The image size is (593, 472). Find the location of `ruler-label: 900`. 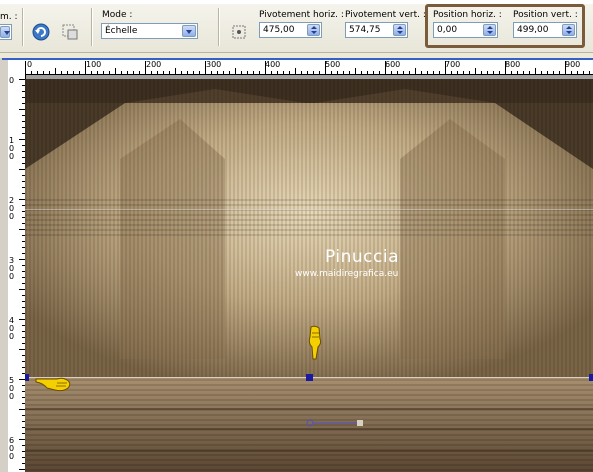

ruler-label: 900 is located at coordinates (573, 64).